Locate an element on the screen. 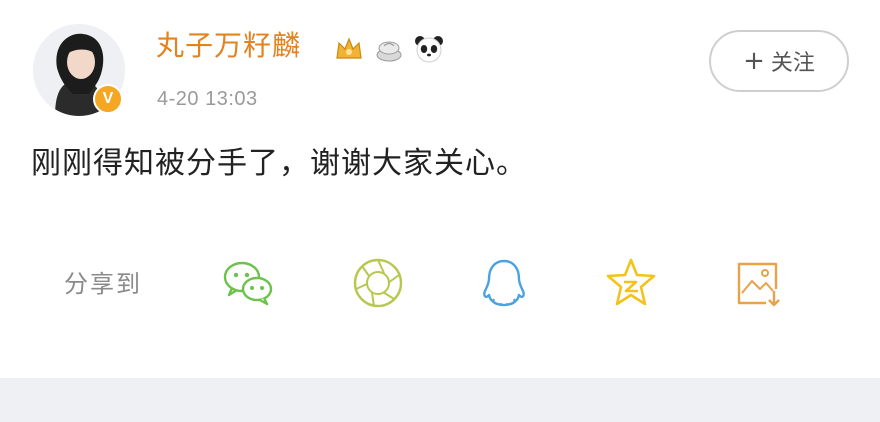  verified-badge: V is located at coordinates (108, 99).